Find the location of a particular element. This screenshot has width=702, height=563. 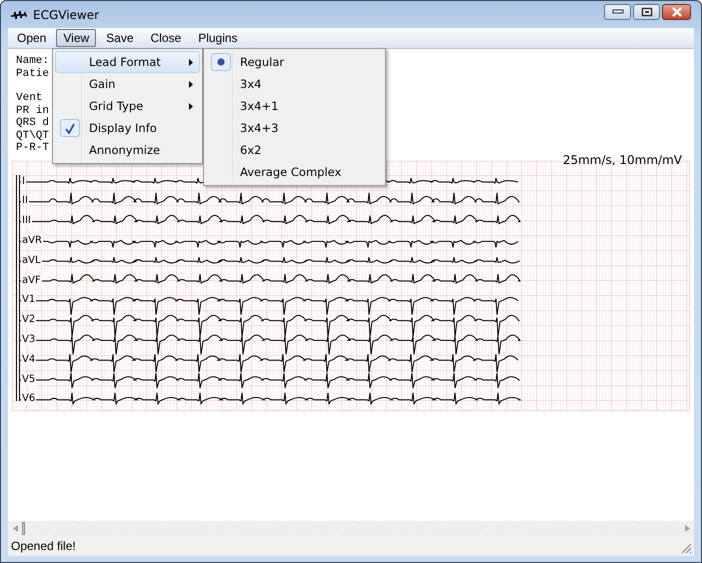

menu-entry: Annonymize is located at coordinates (127, 150).